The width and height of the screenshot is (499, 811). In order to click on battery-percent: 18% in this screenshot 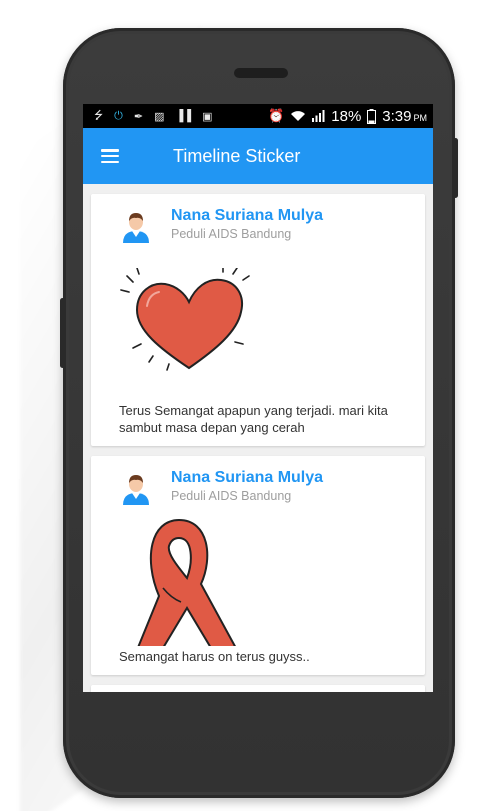, I will do `click(346, 116)`.